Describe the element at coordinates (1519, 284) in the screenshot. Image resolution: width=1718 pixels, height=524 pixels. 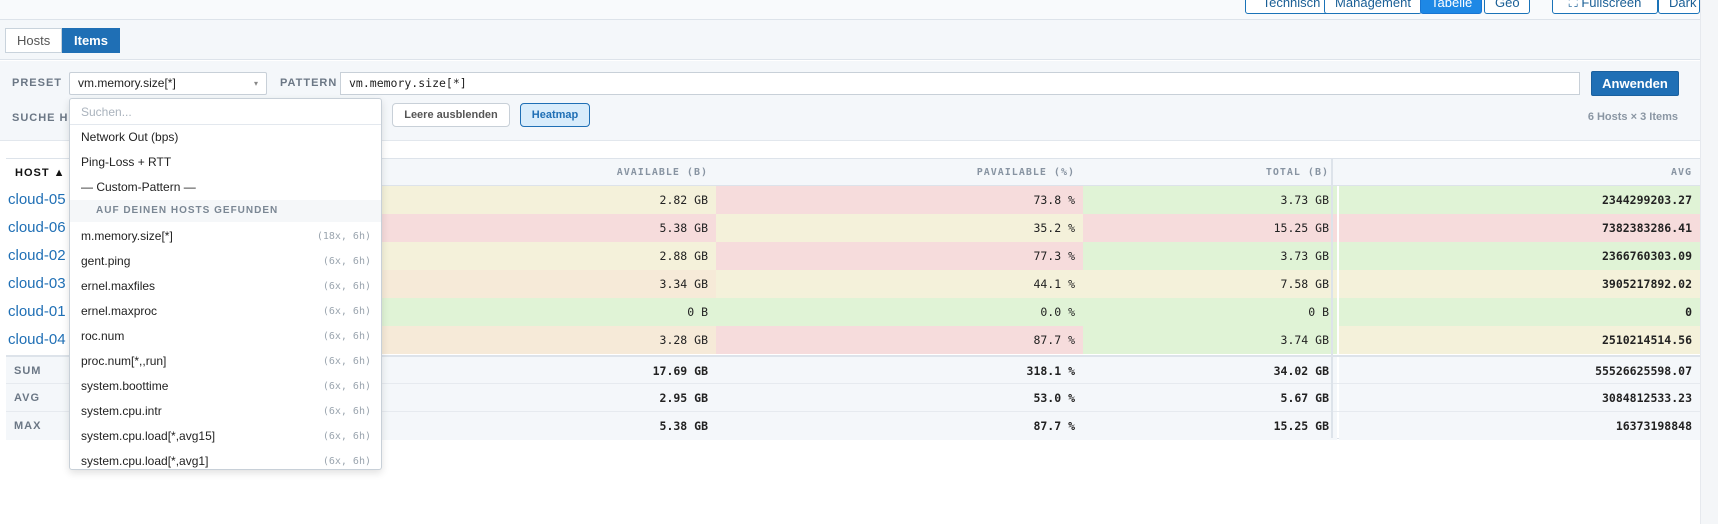
I see `cell-avg: 3905217892.02` at that location.